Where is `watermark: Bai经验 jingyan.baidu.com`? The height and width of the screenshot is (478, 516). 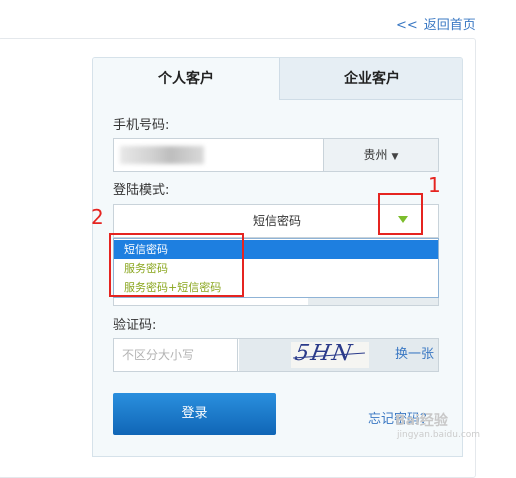
watermark: Bai经验 jingyan.baidu.com is located at coordinates (437, 425).